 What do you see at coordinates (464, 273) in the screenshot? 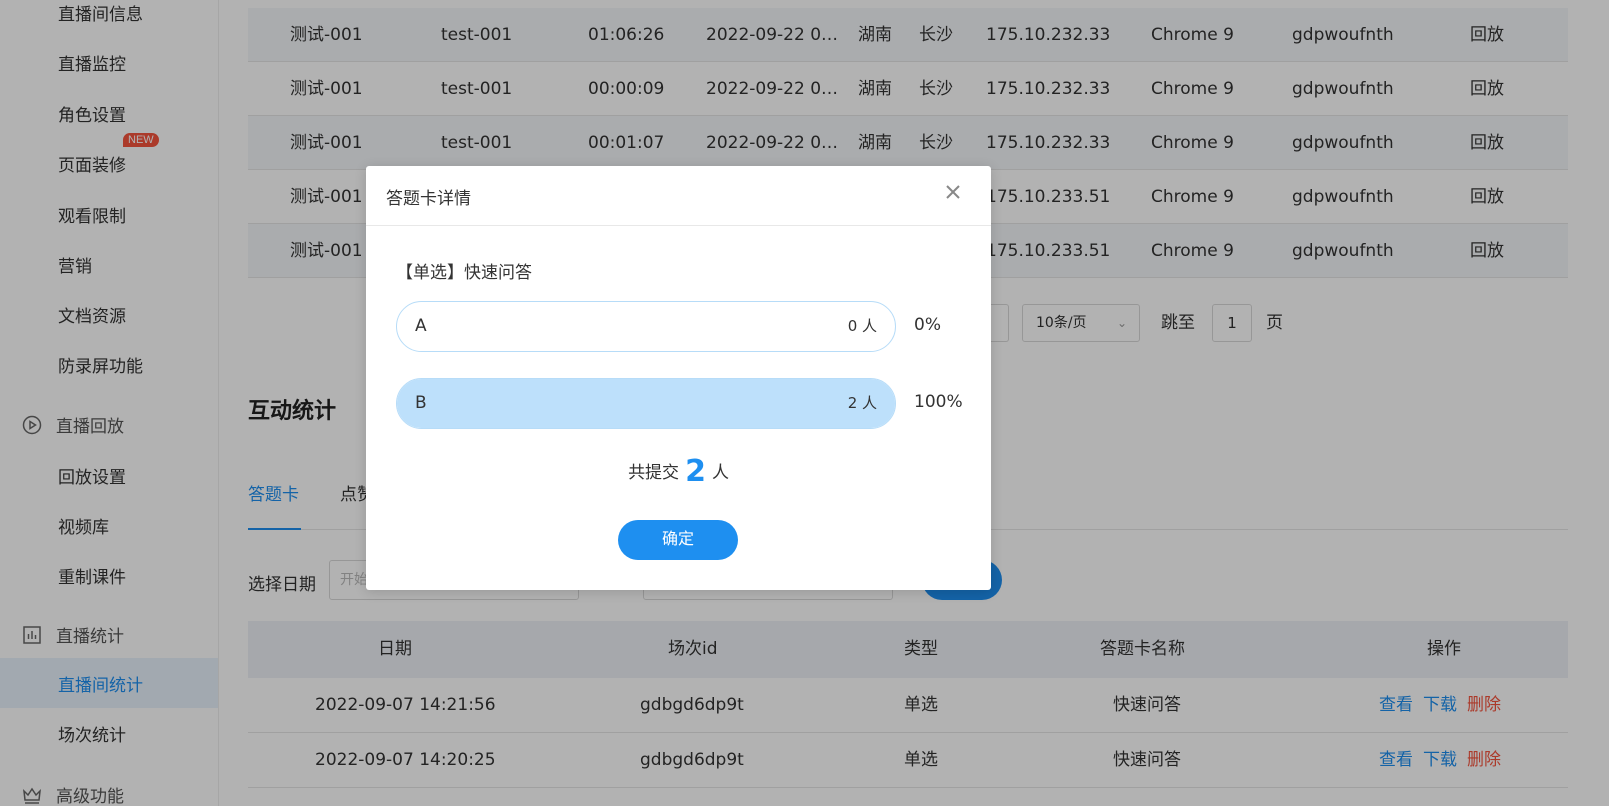
I see `question-title: 【单选】快速问答` at bounding box center [464, 273].